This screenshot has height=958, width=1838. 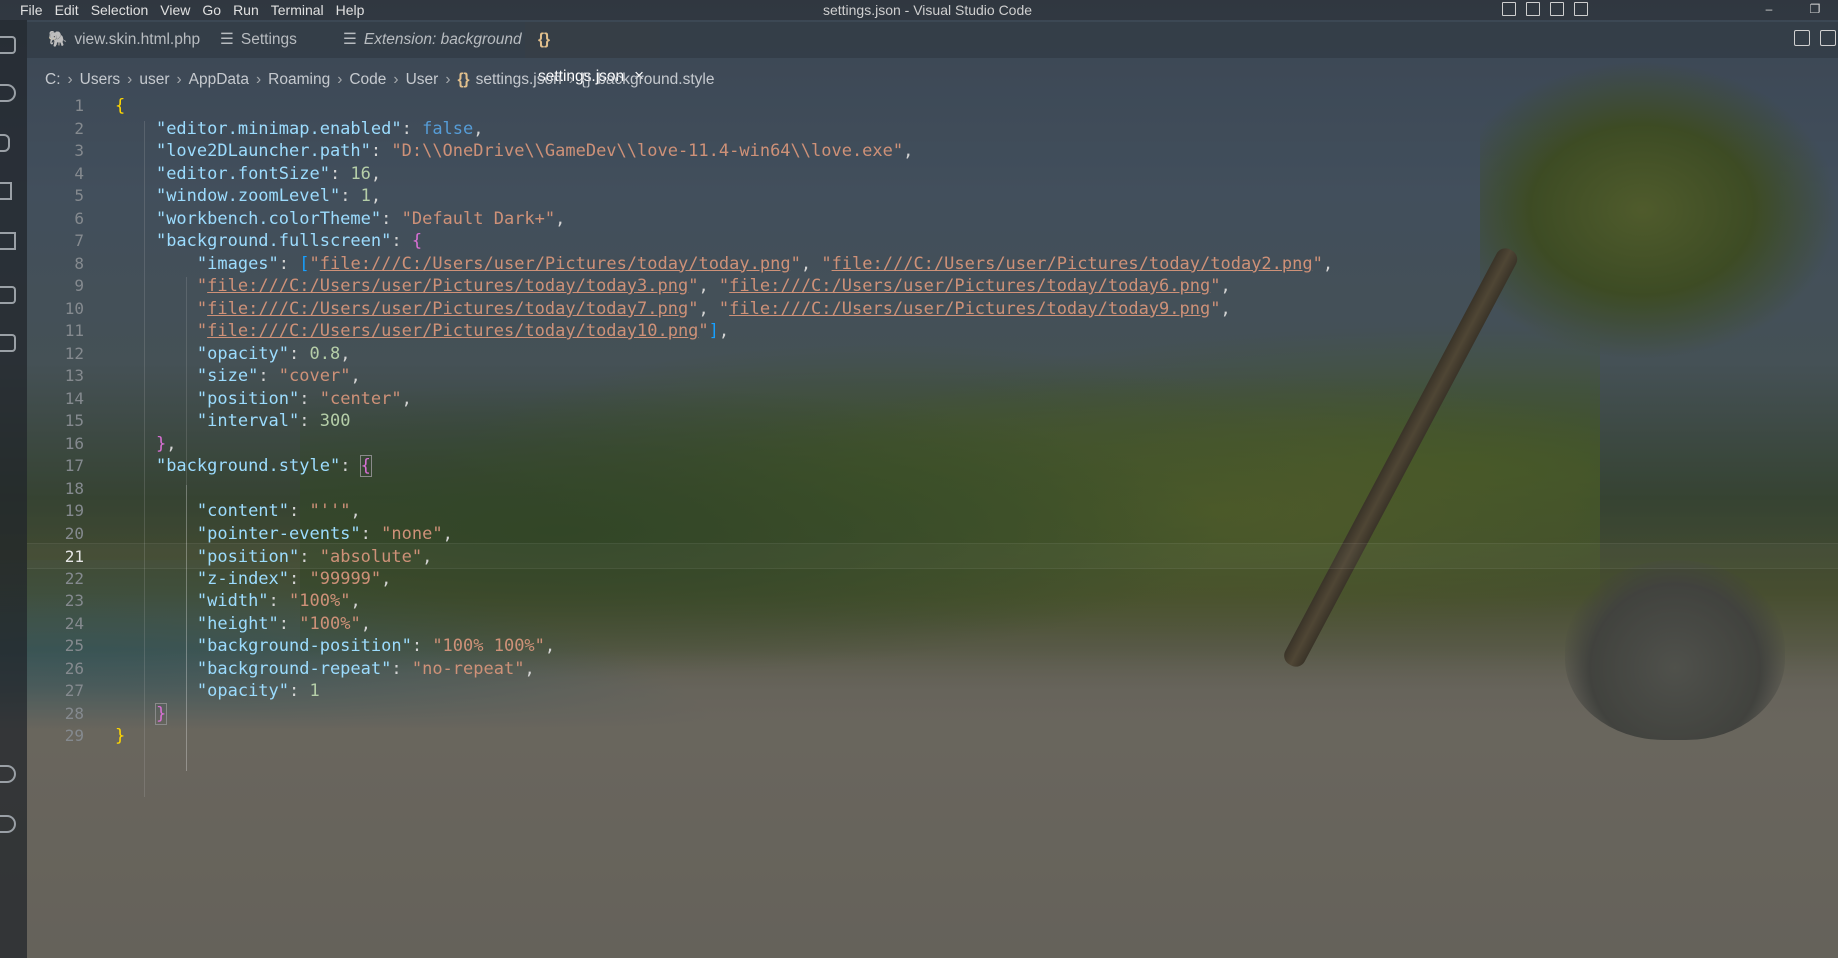 What do you see at coordinates (6, 191) in the screenshot?
I see `run-debug-icon` at bounding box center [6, 191].